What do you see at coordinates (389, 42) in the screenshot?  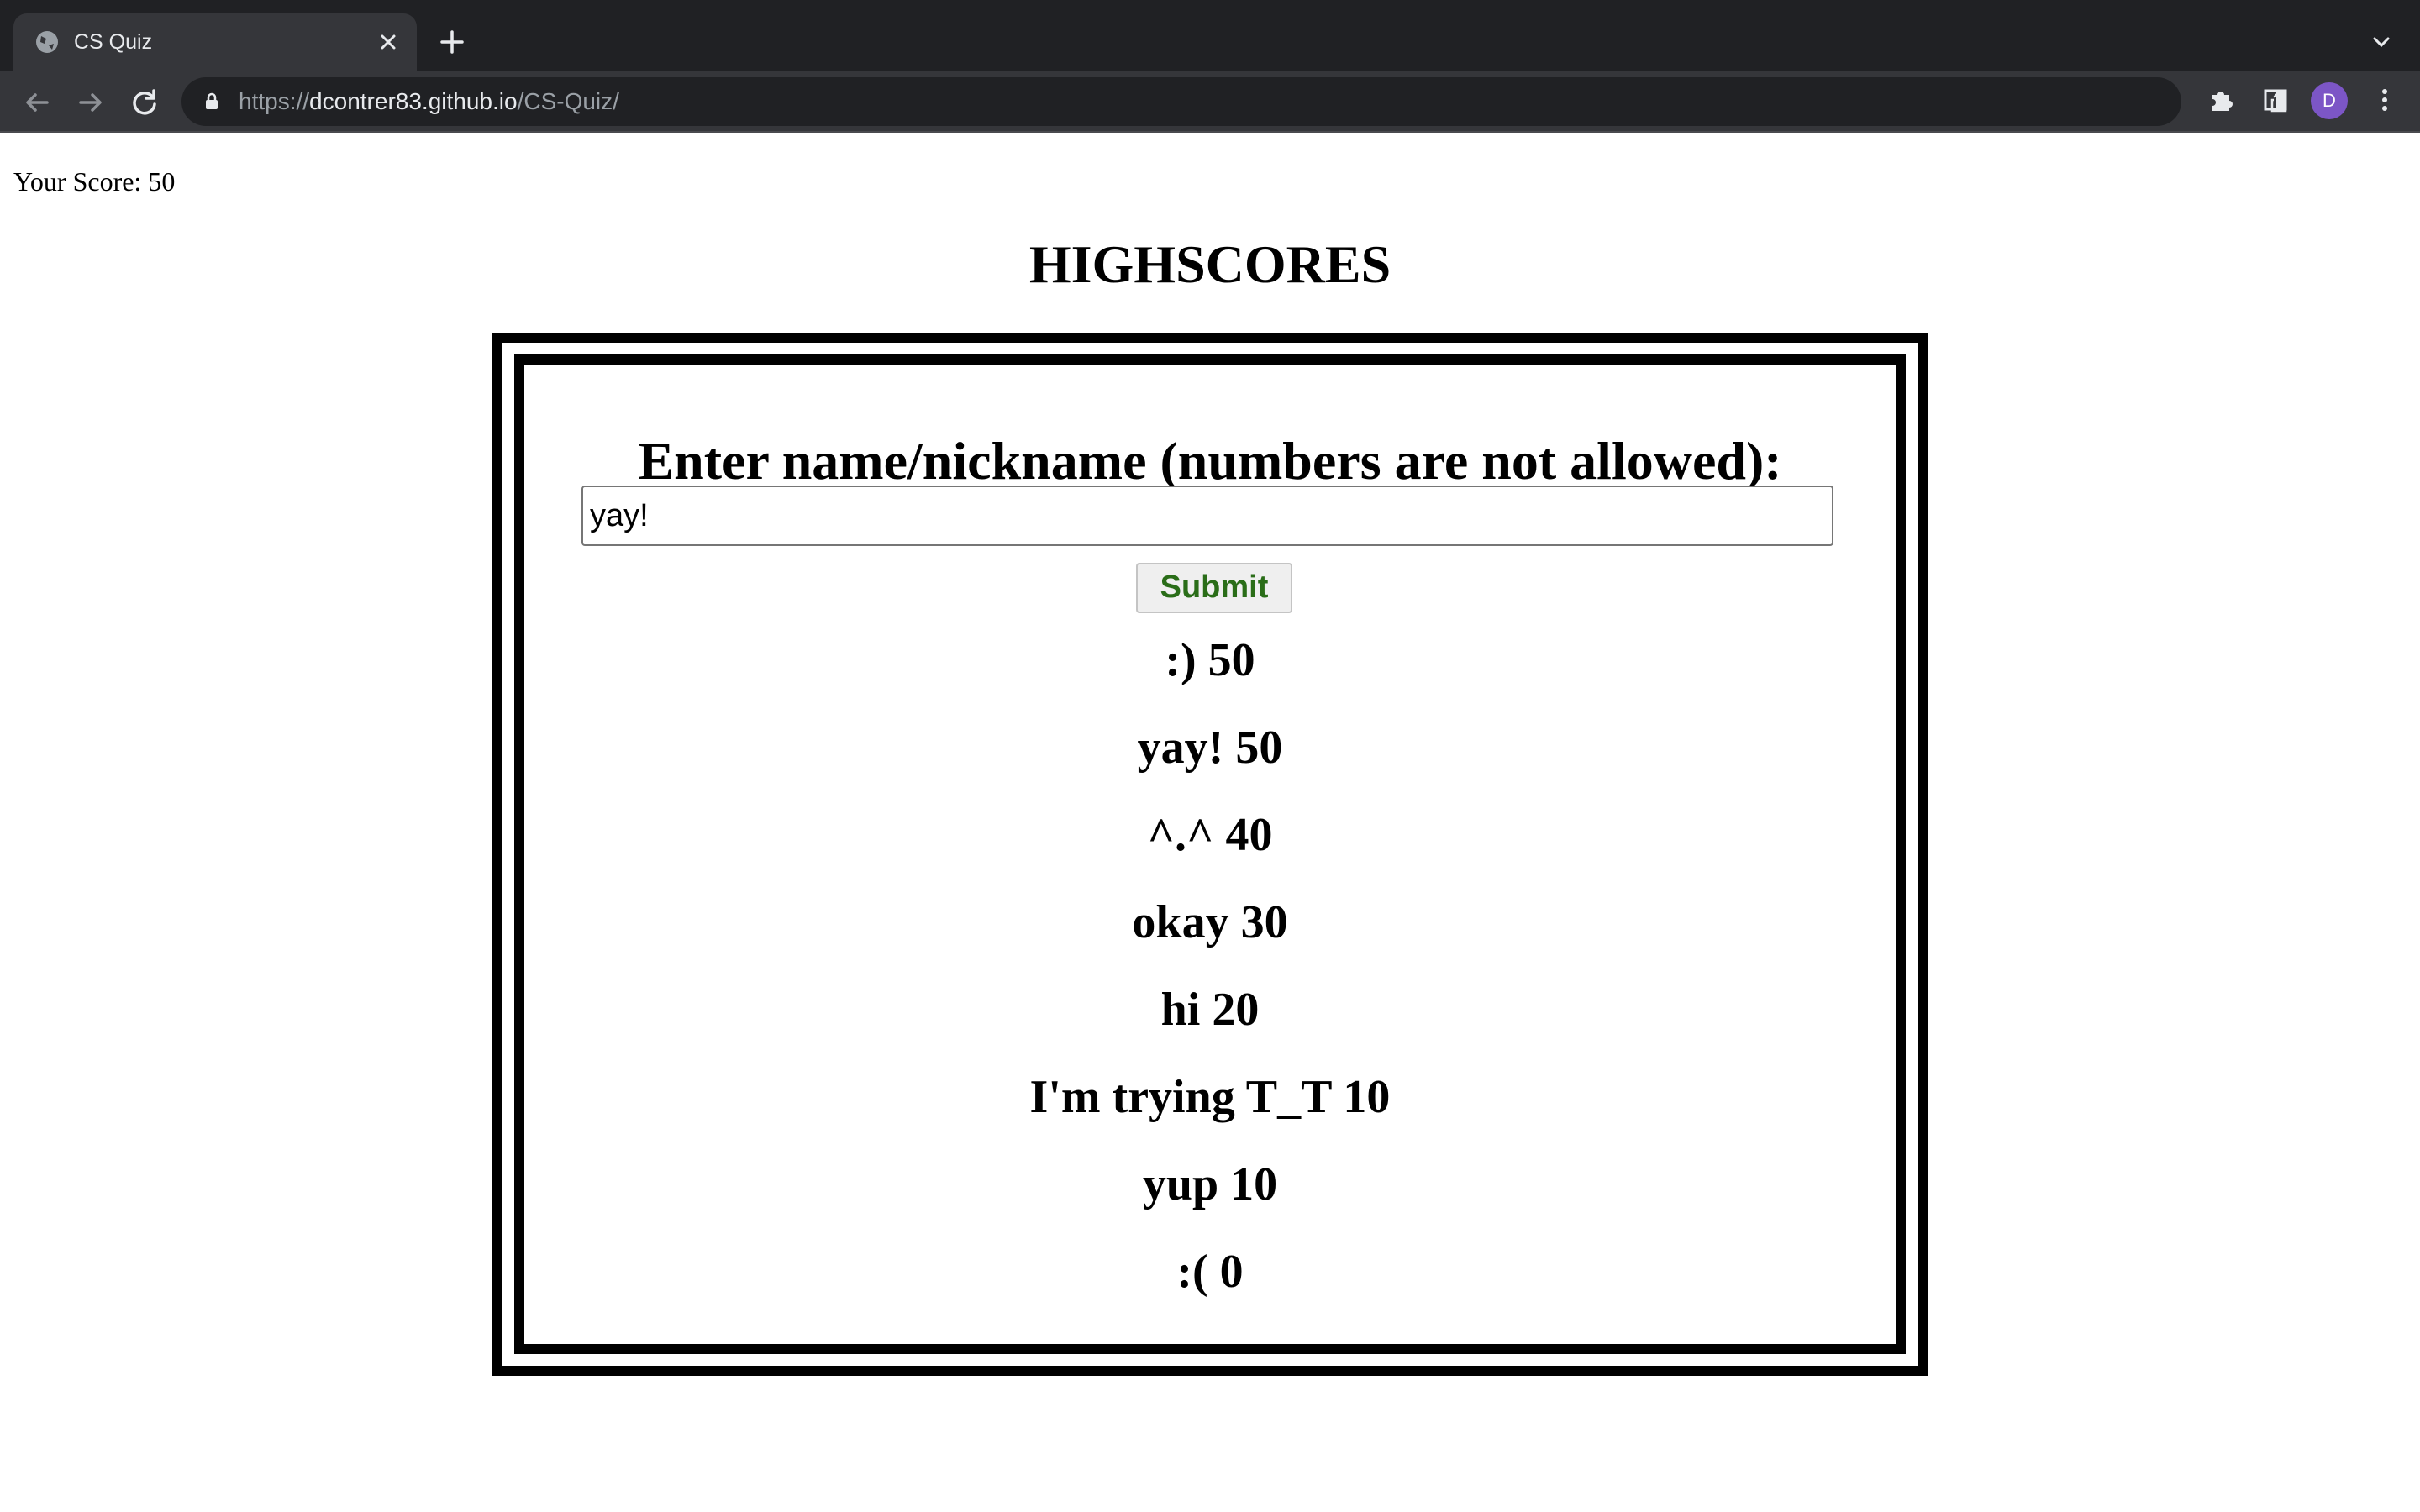 I see `close-icon` at bounding box center [389, 42].